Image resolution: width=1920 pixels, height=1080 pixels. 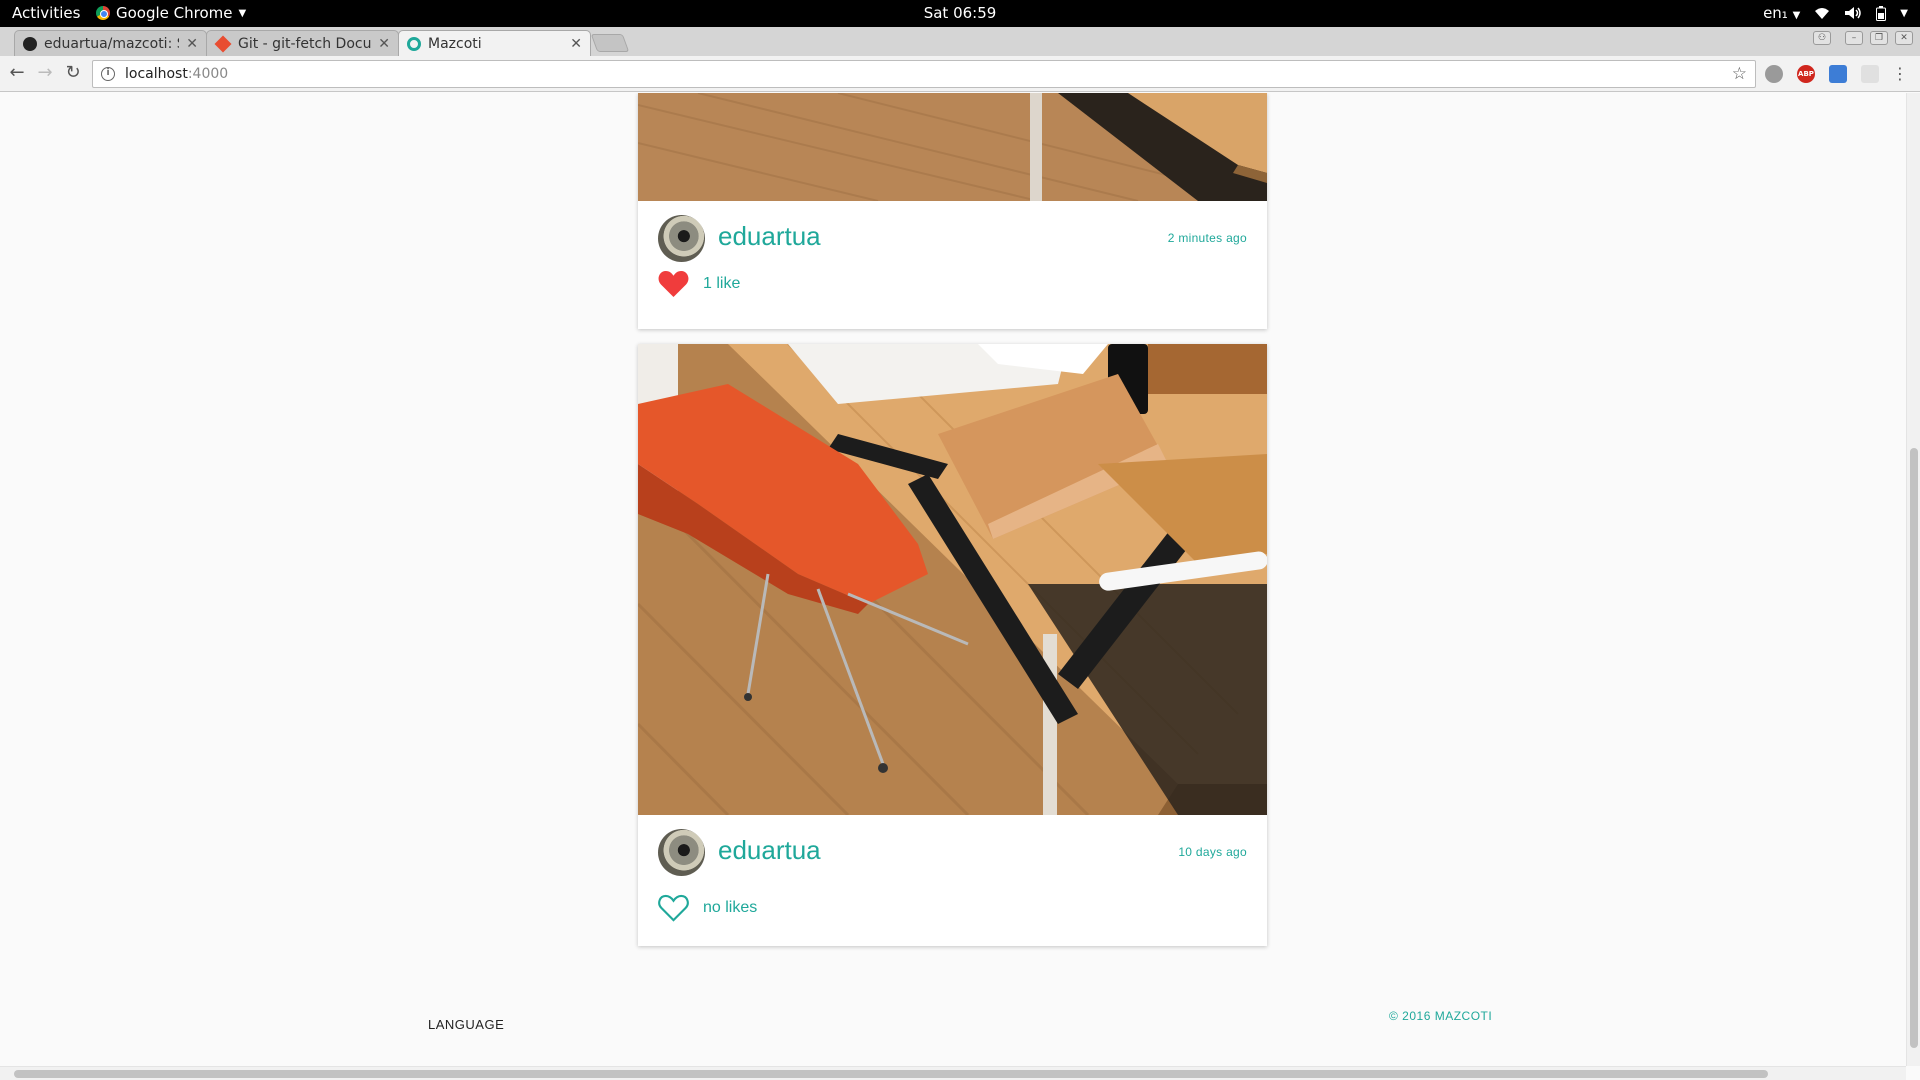 I want to click on git-icon, so click(x=223, y=43).